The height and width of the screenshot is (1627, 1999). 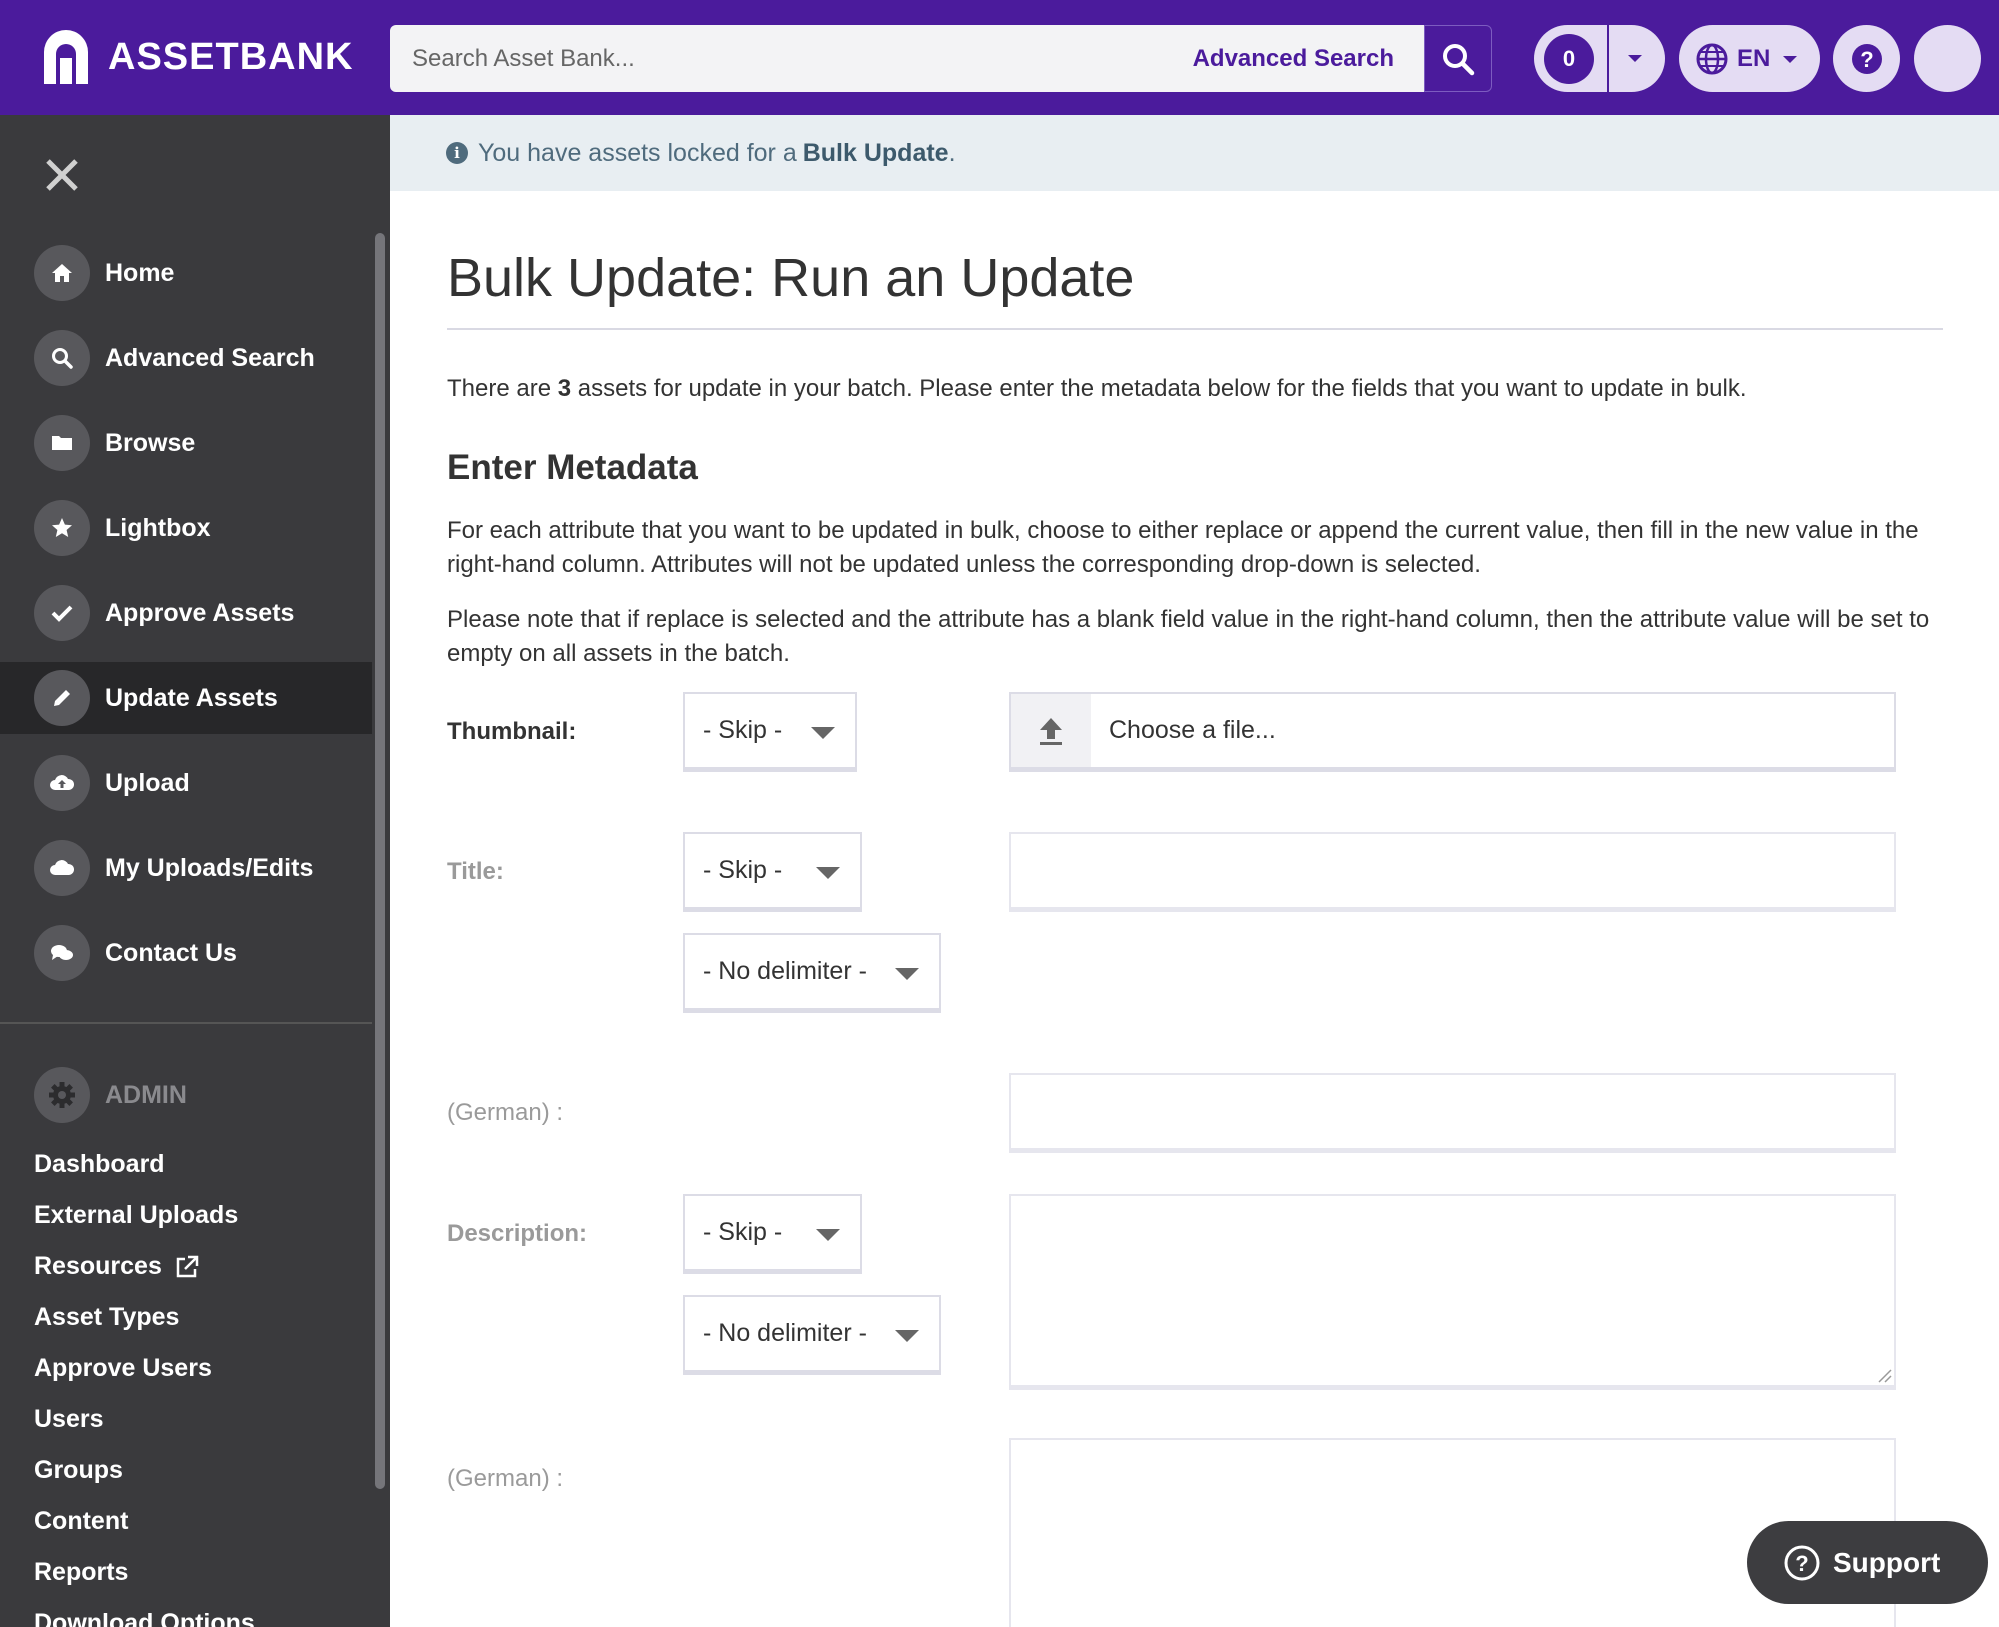 I want to click on admin-link-label: Resources, so click(x=98, y=1266).